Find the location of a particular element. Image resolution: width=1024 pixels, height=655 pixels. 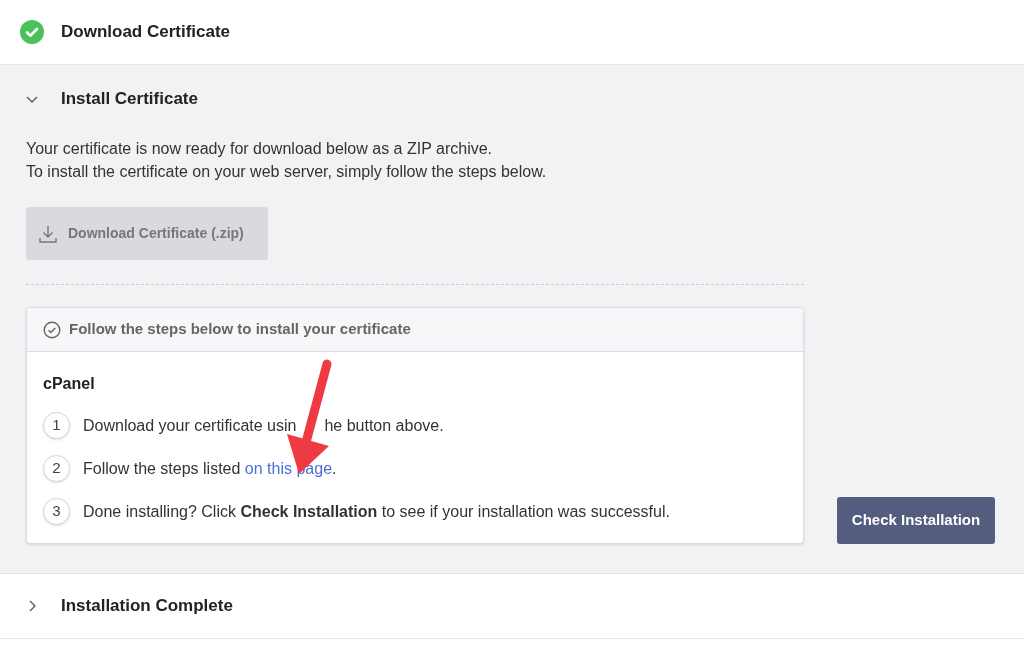

step-number: 2 is located at coordinates (56, 468).